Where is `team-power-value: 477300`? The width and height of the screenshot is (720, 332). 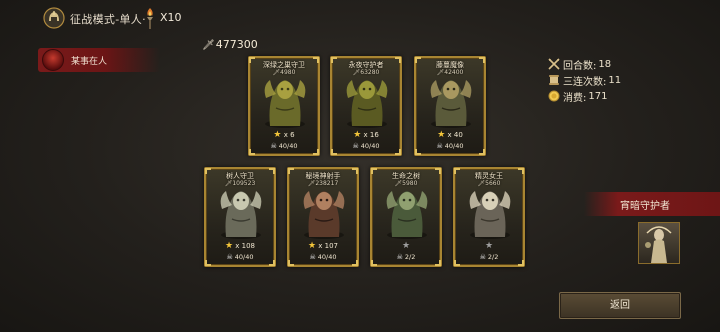 team-power-value: 477300 is located at coordinates (236, 44).